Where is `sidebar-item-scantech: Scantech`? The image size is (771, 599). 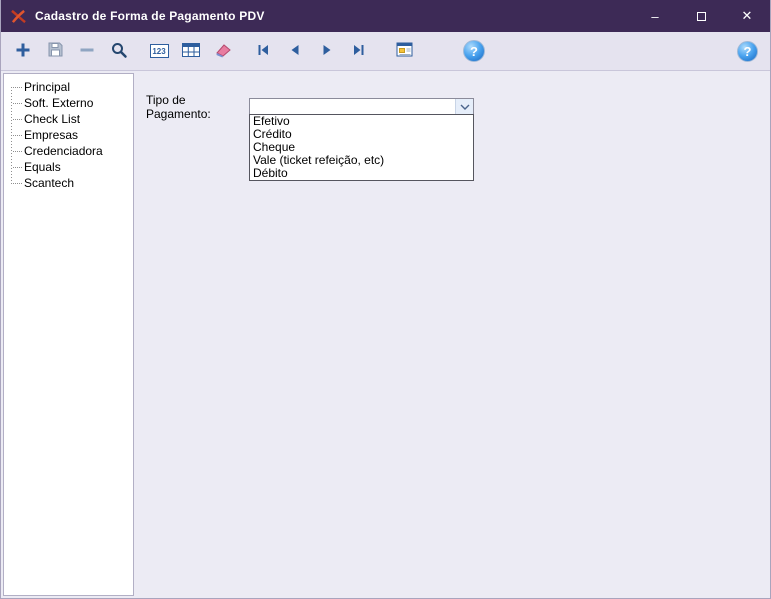
sidebar-item-scantech: Scantech is located at coordinates (68, 183).